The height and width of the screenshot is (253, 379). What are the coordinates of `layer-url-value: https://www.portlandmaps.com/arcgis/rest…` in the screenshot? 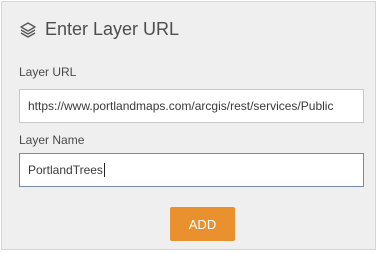 It's located at (181, 106).